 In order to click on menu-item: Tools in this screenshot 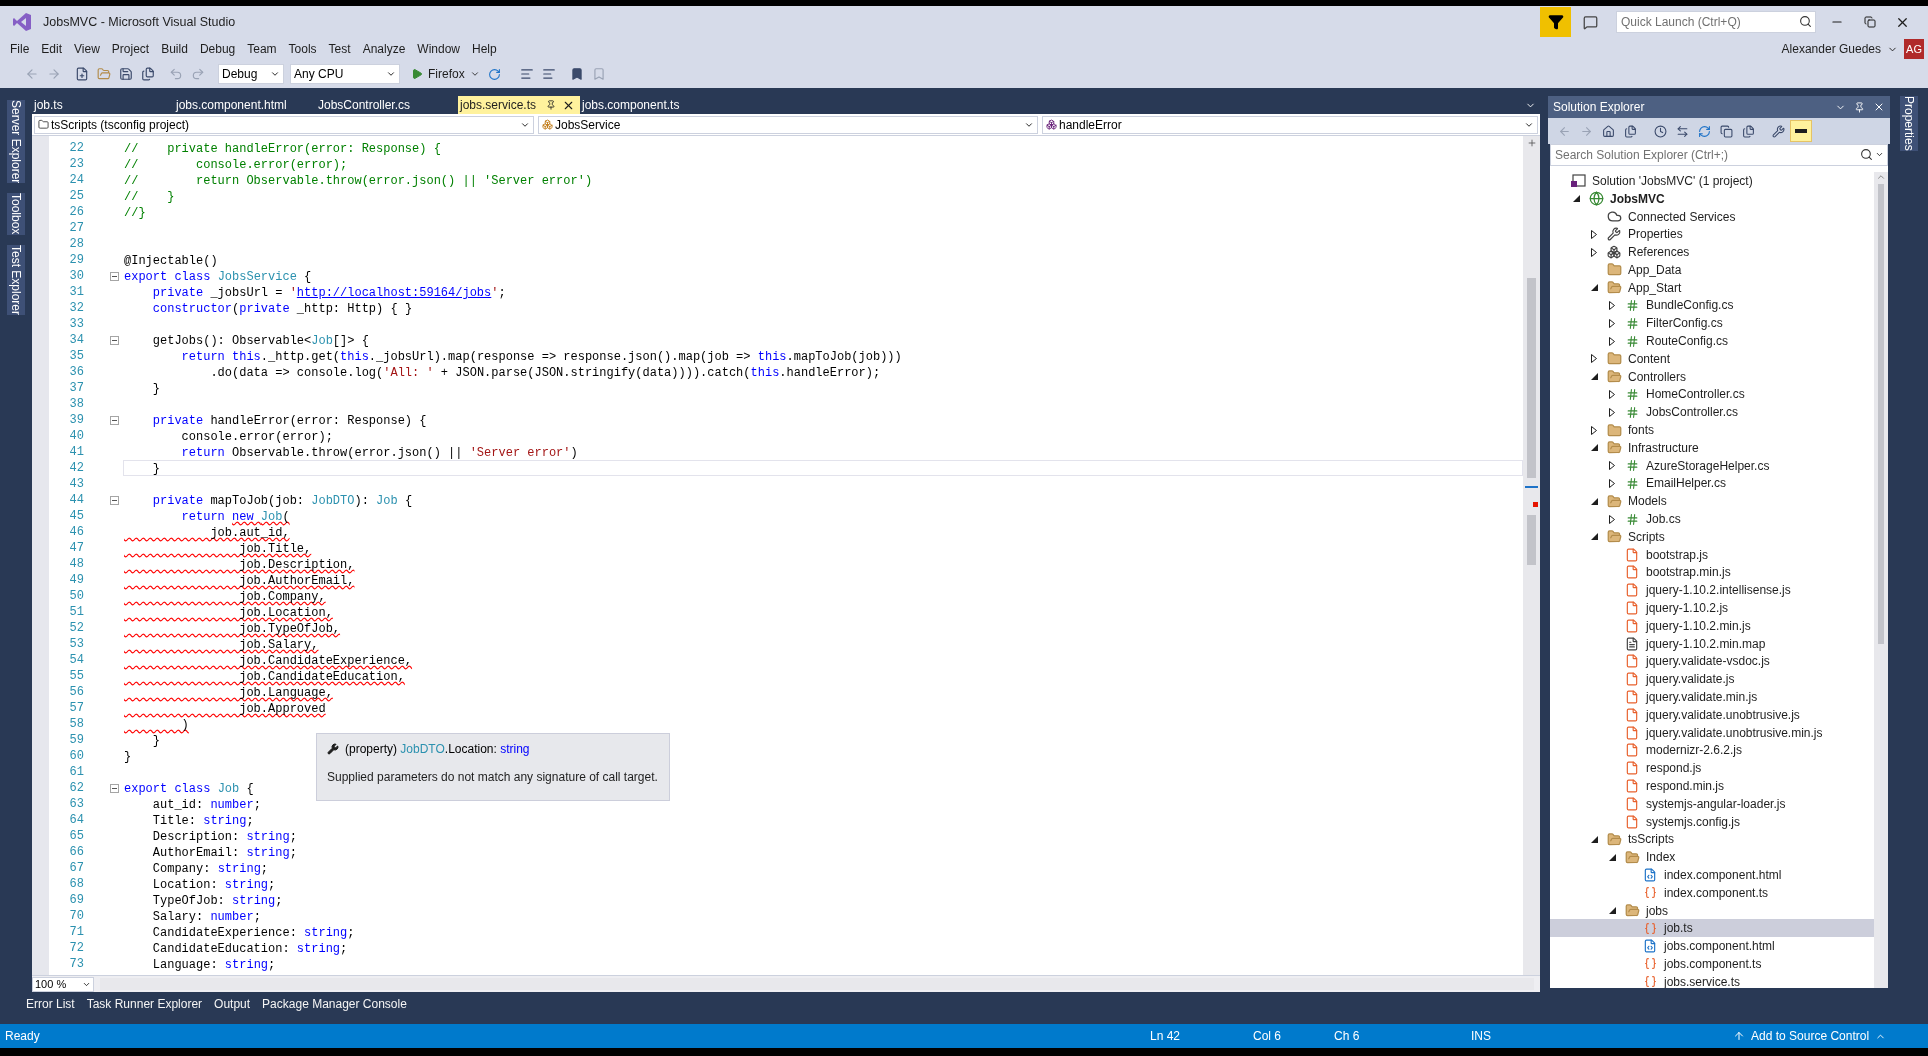, I will do `click(302, 49)`.